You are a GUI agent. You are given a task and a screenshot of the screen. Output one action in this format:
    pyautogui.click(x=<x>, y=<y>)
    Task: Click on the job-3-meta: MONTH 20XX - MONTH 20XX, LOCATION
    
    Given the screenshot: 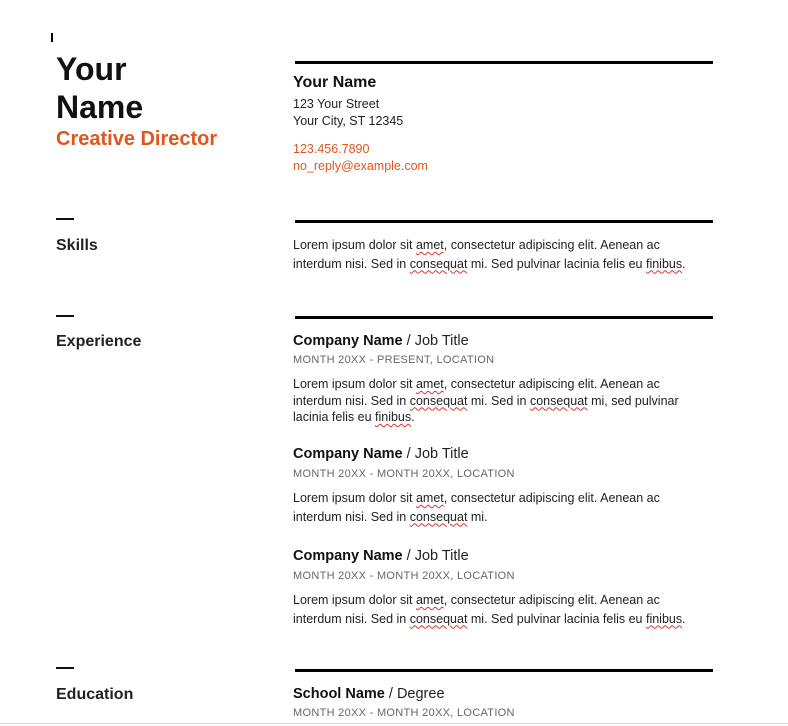 What is the action you would take?
    pyautogui.click(x=404, y=576)
    